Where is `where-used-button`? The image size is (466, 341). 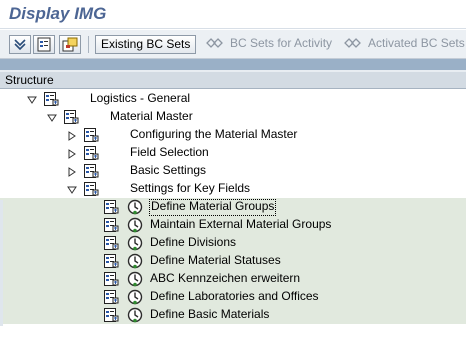 where-used-button is located at coordinates (70, 44).